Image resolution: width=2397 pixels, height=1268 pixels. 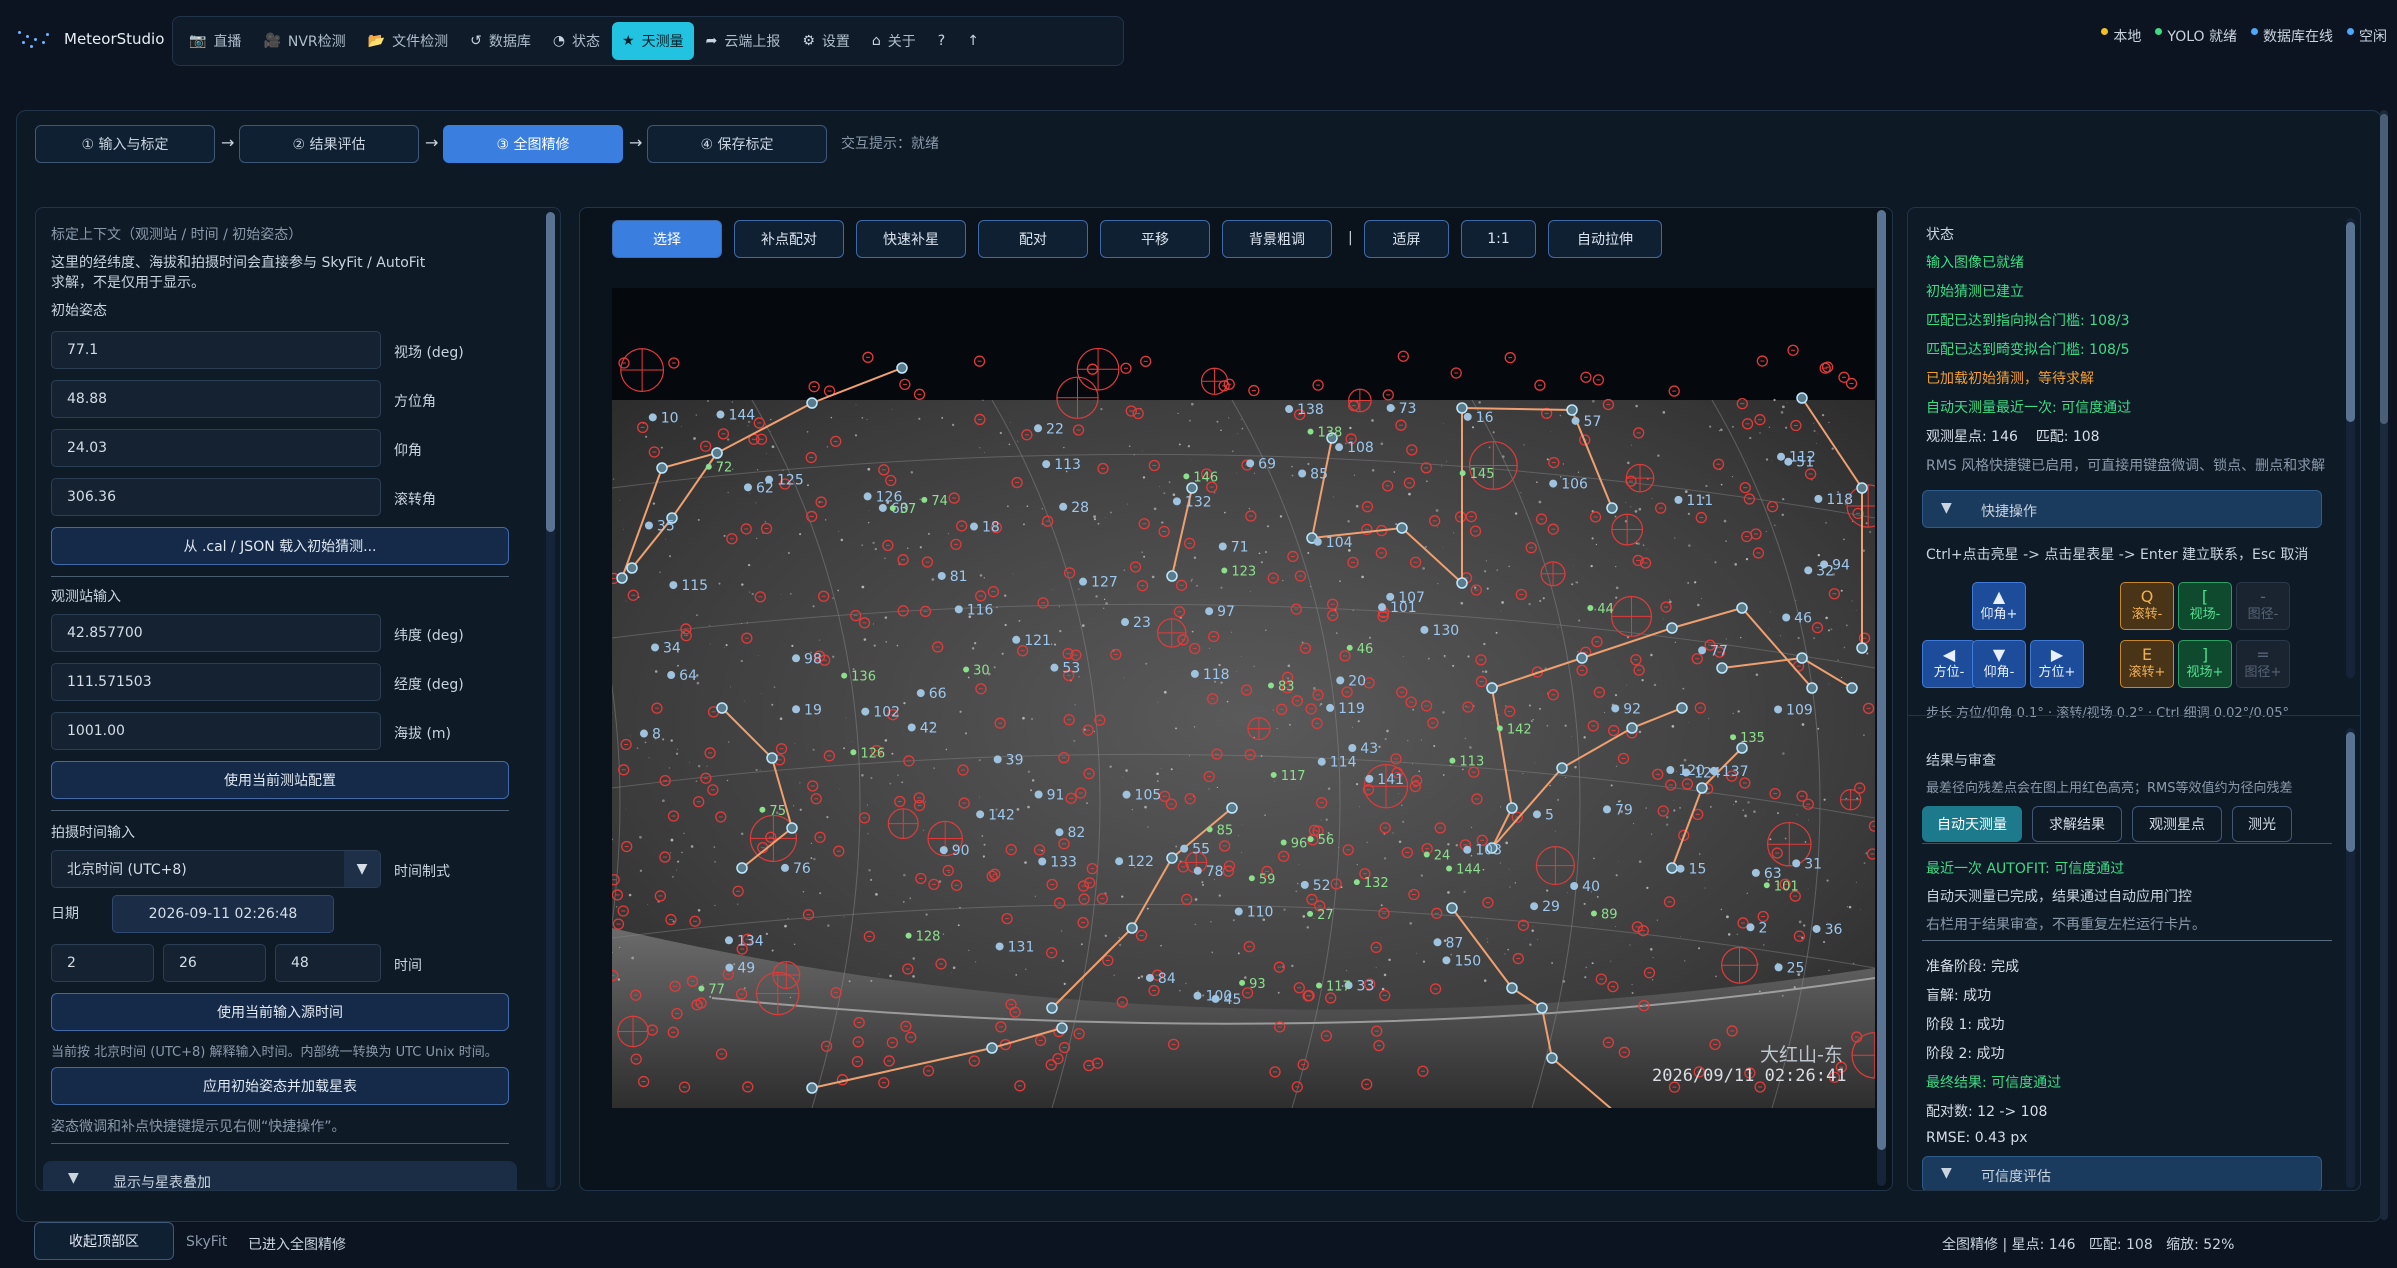 What do you see at coordinates (329, 144) in the screenshot?
I see `step-2: ② 结果评估` at bounding box center [329, 144].